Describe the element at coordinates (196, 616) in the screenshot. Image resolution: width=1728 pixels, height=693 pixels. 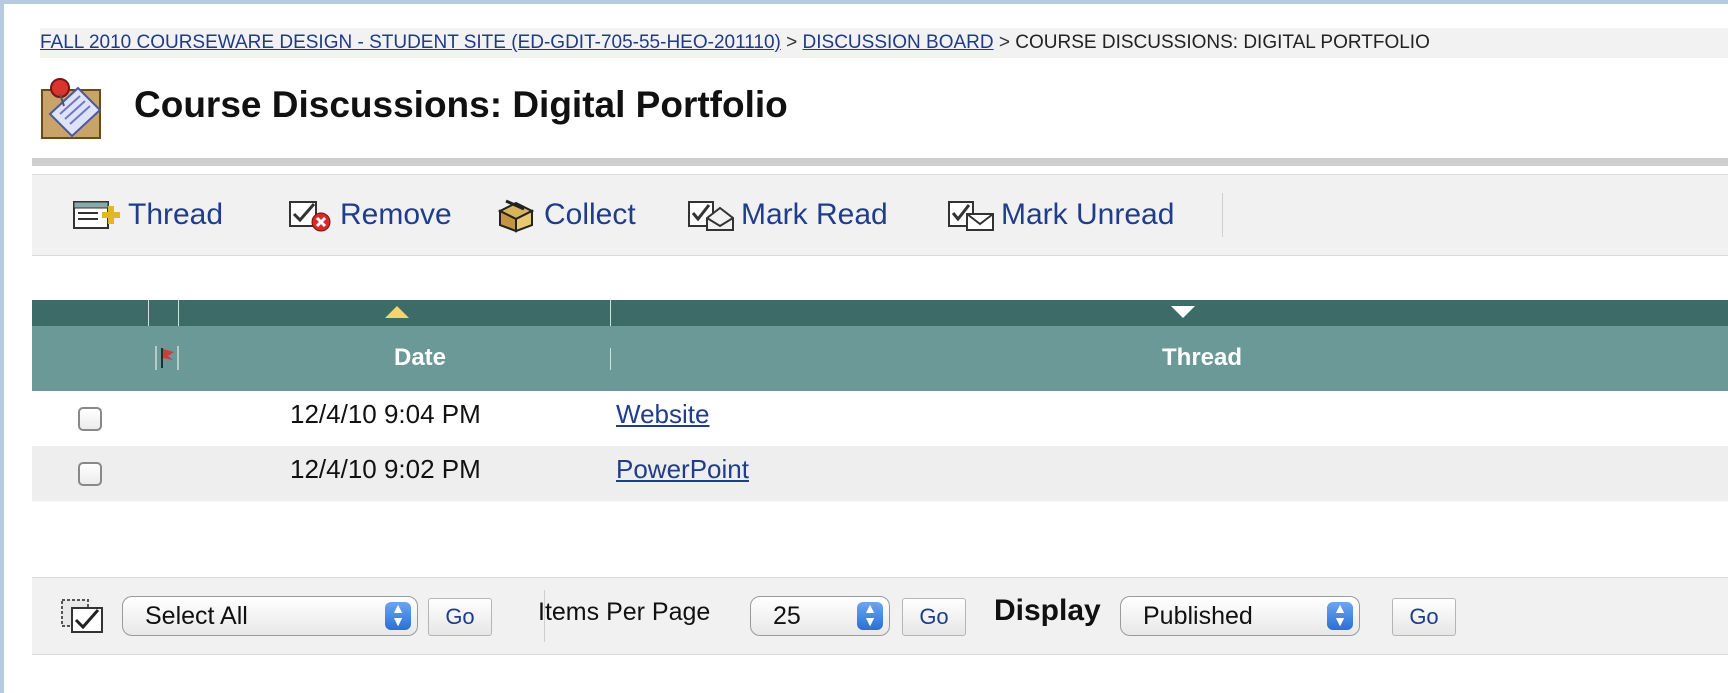
I see `select-all-value: Select All` at that location.